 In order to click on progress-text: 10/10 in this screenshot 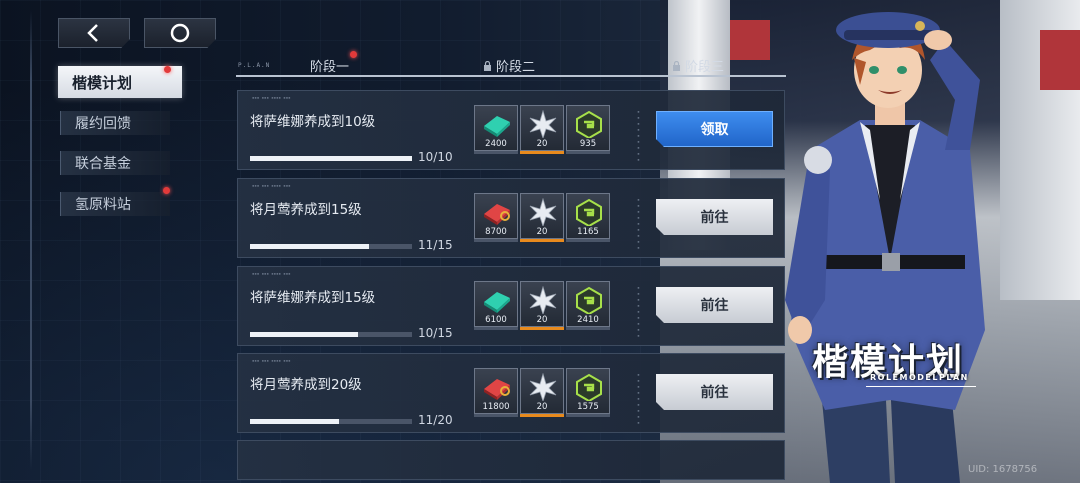, I will do `click(435, 157)`.